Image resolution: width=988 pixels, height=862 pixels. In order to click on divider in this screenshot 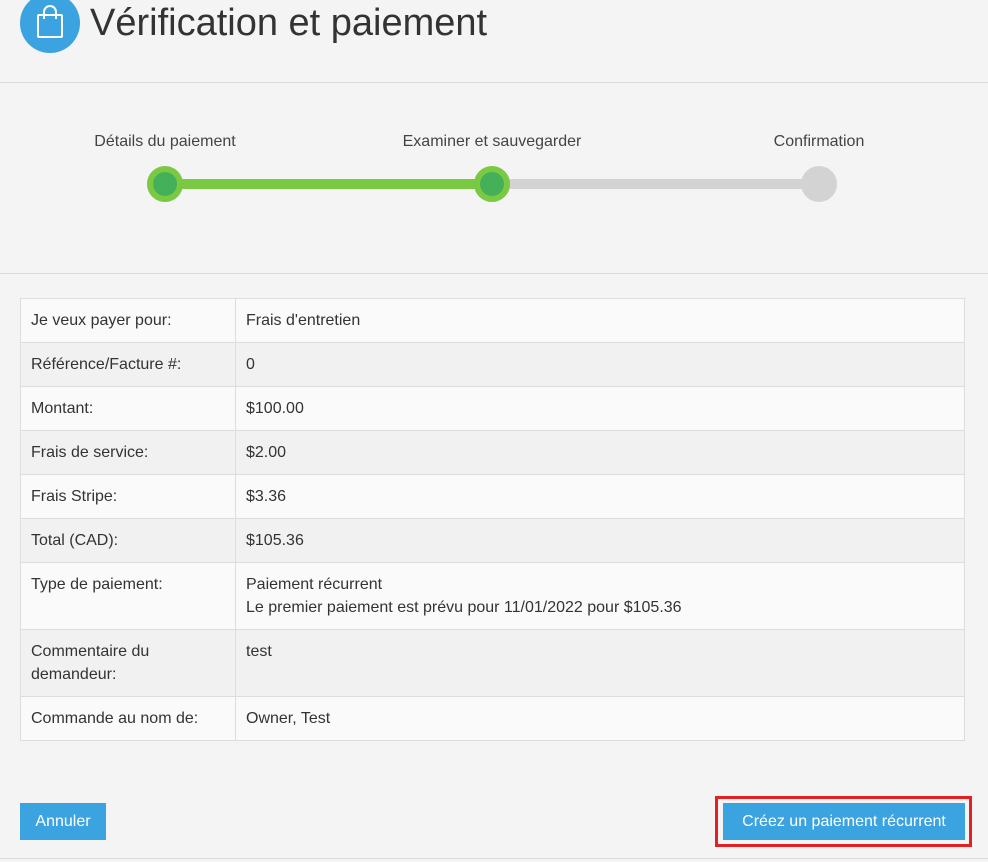, I will do `click(494, 858)`.